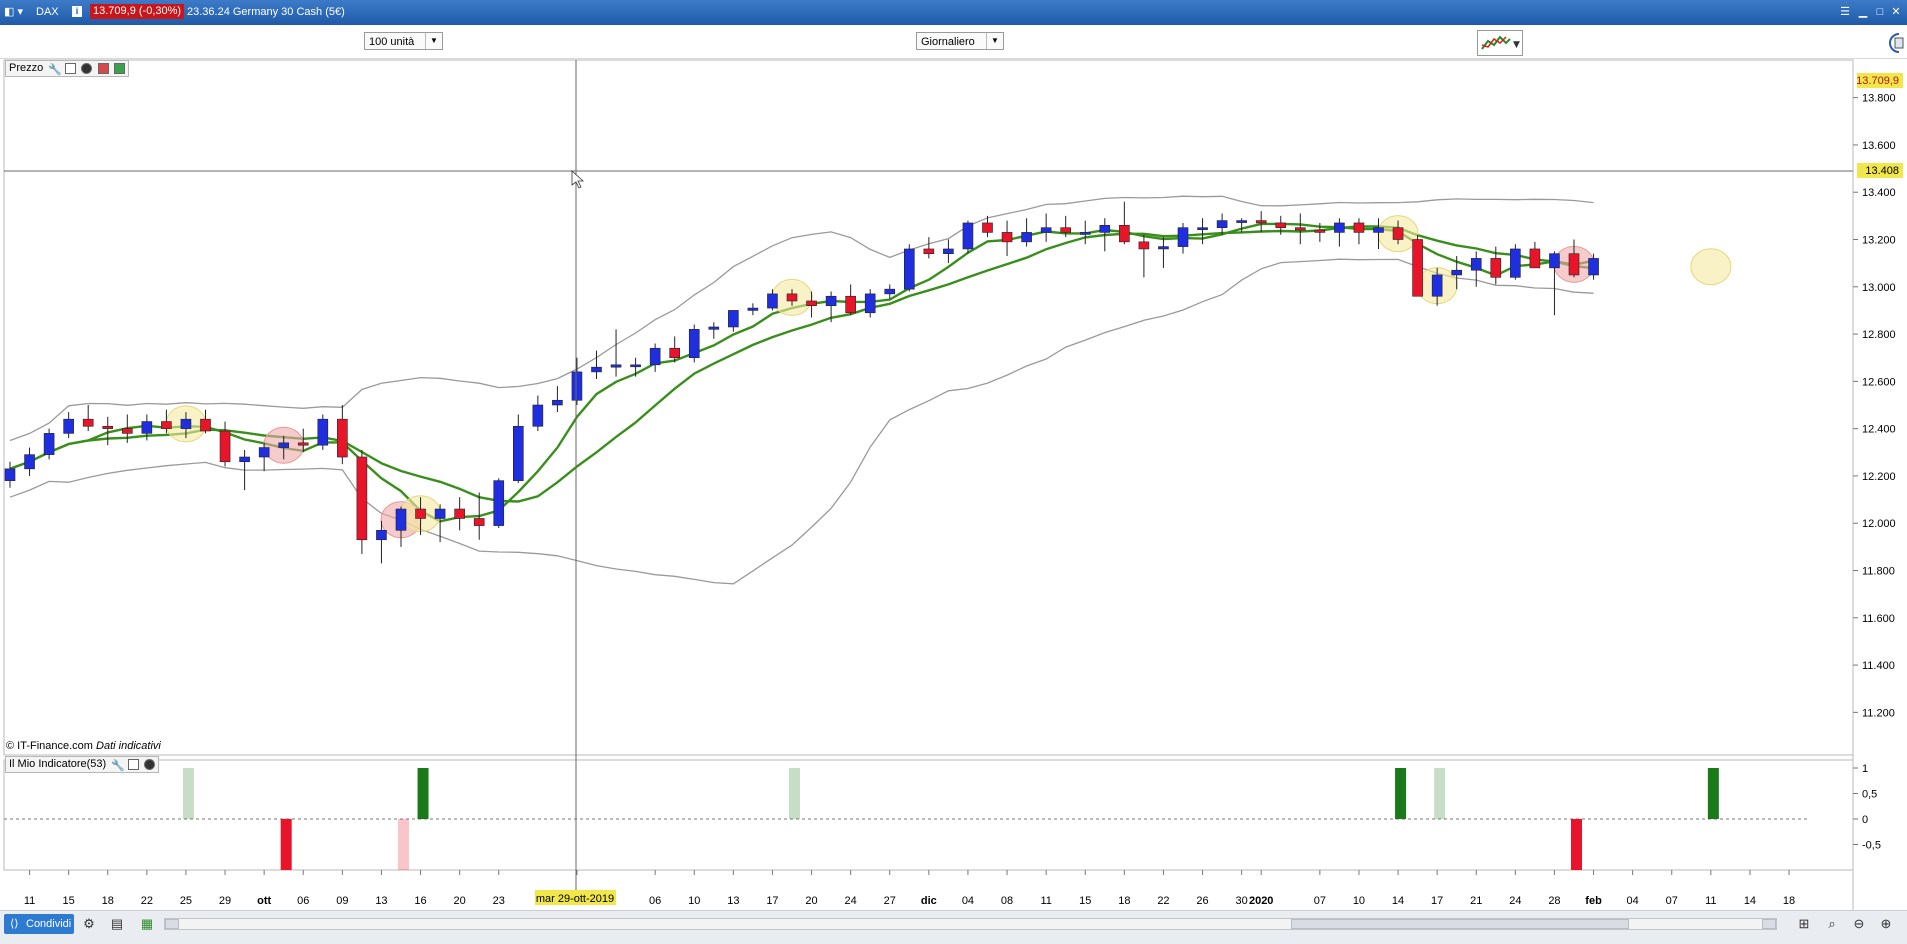  I want to click on print-icon: ▤, so click(117, 924).